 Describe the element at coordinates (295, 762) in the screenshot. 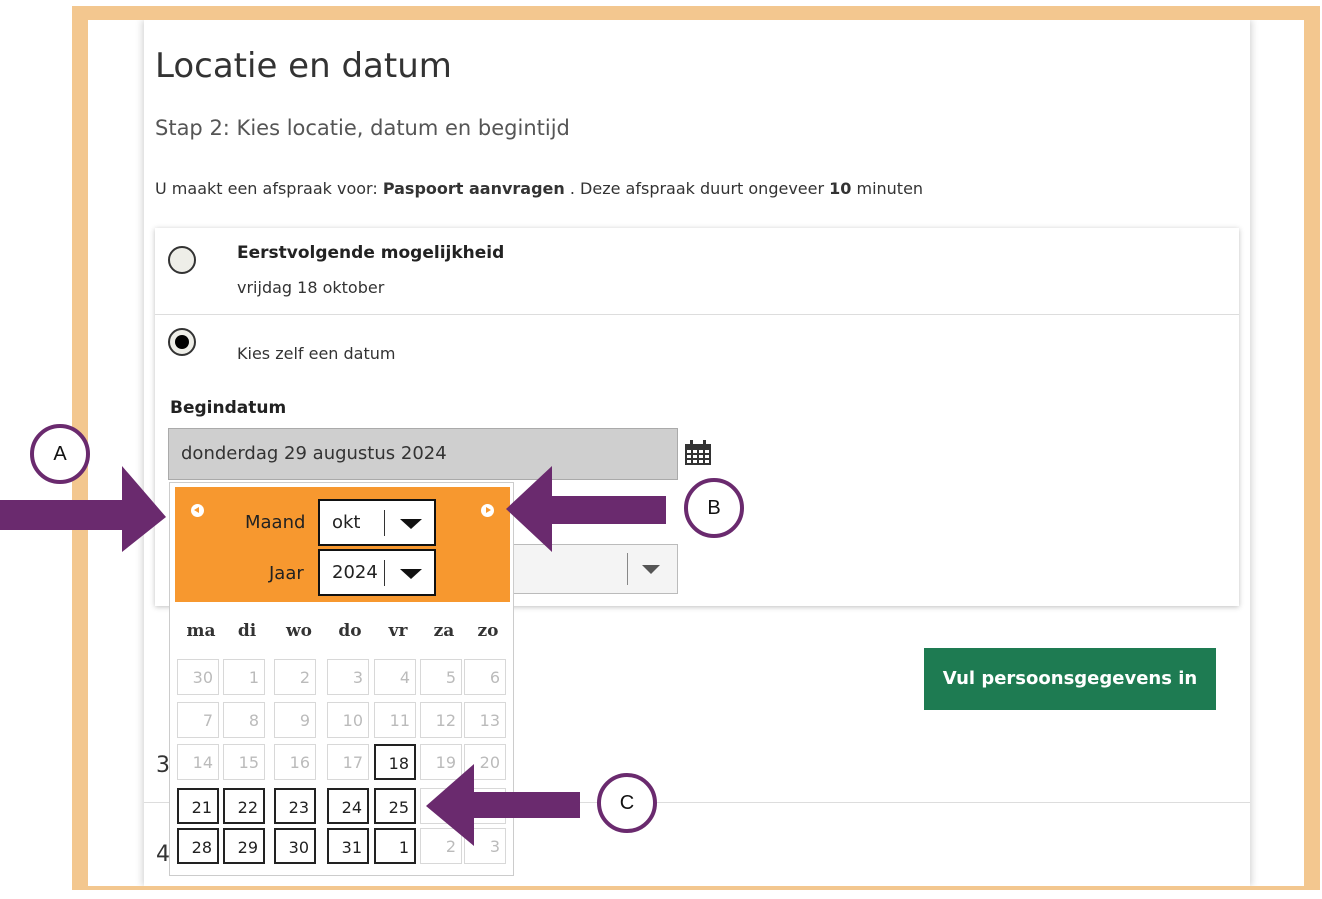

I see `day-cell: 16` at that location.